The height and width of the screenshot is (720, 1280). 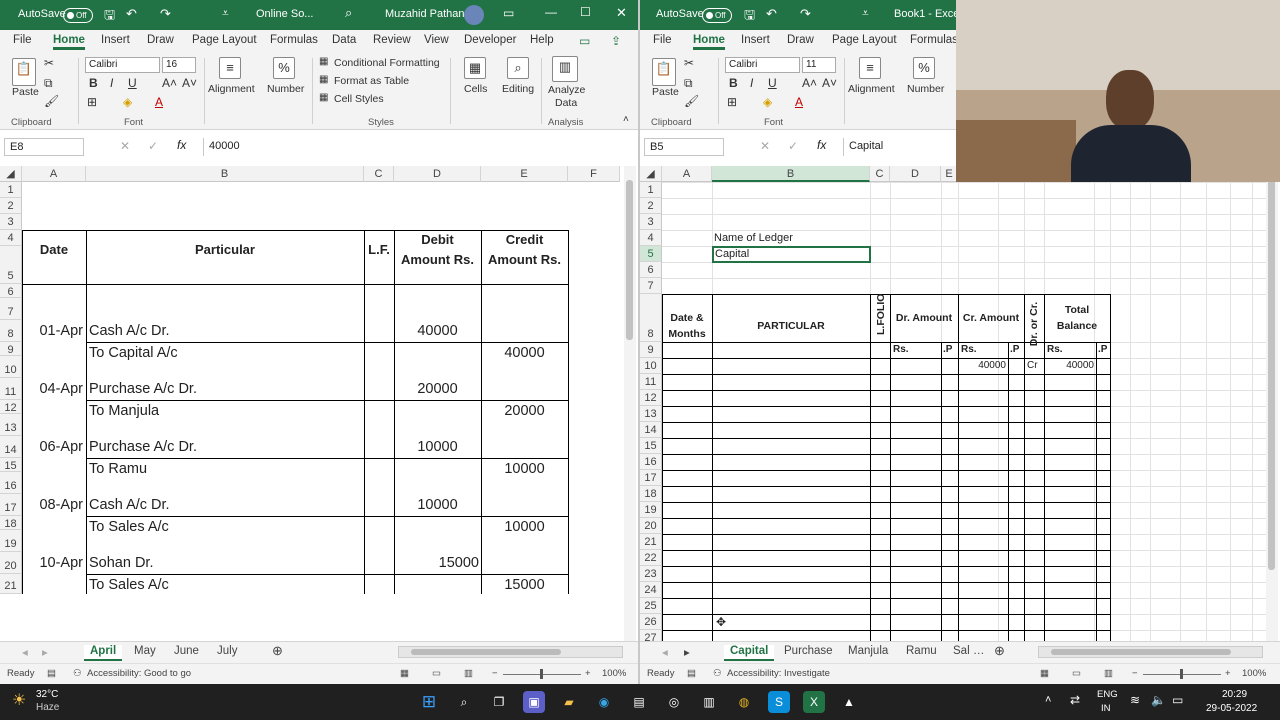 I want to click on row-header-18: 18, so click(x=11, y=523).